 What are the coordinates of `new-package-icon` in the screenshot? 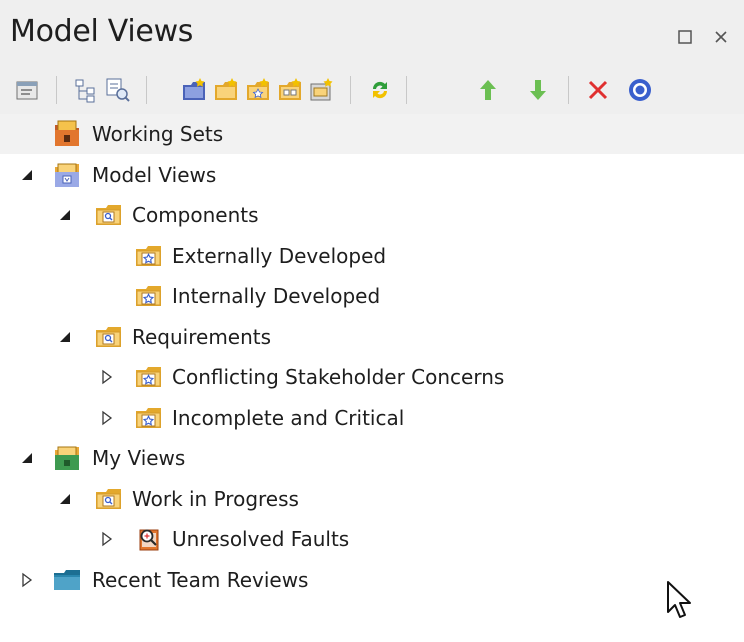 It's located at (322, 90).